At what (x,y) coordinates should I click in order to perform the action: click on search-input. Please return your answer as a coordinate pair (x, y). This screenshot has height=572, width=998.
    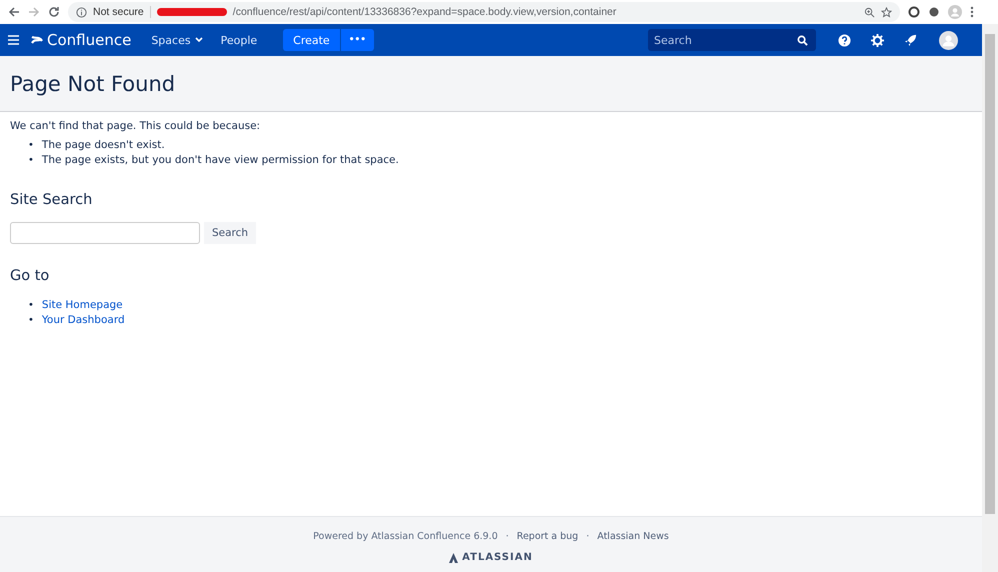
    Looking at the image, I should click on (105, 233).